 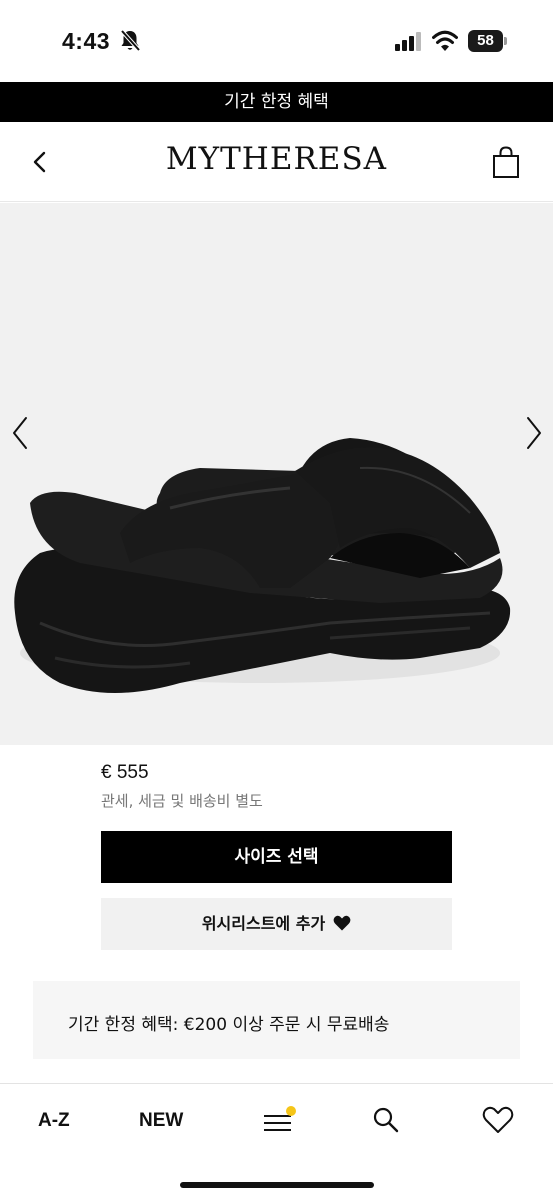 I want to click on status-time: 4:43, so click(x=86, y=41).